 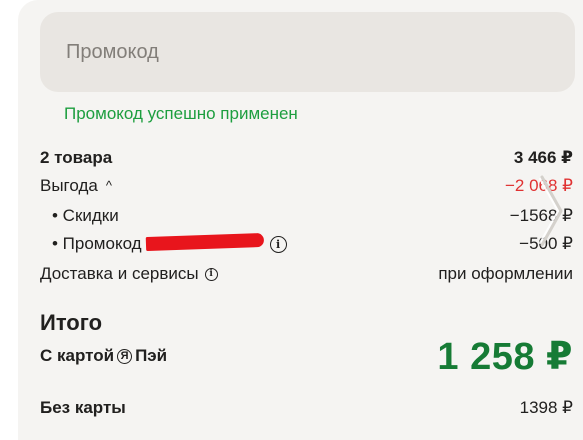 I want to click on promo-success-message: Промокод успешно применен, so click(x=181, y=113).